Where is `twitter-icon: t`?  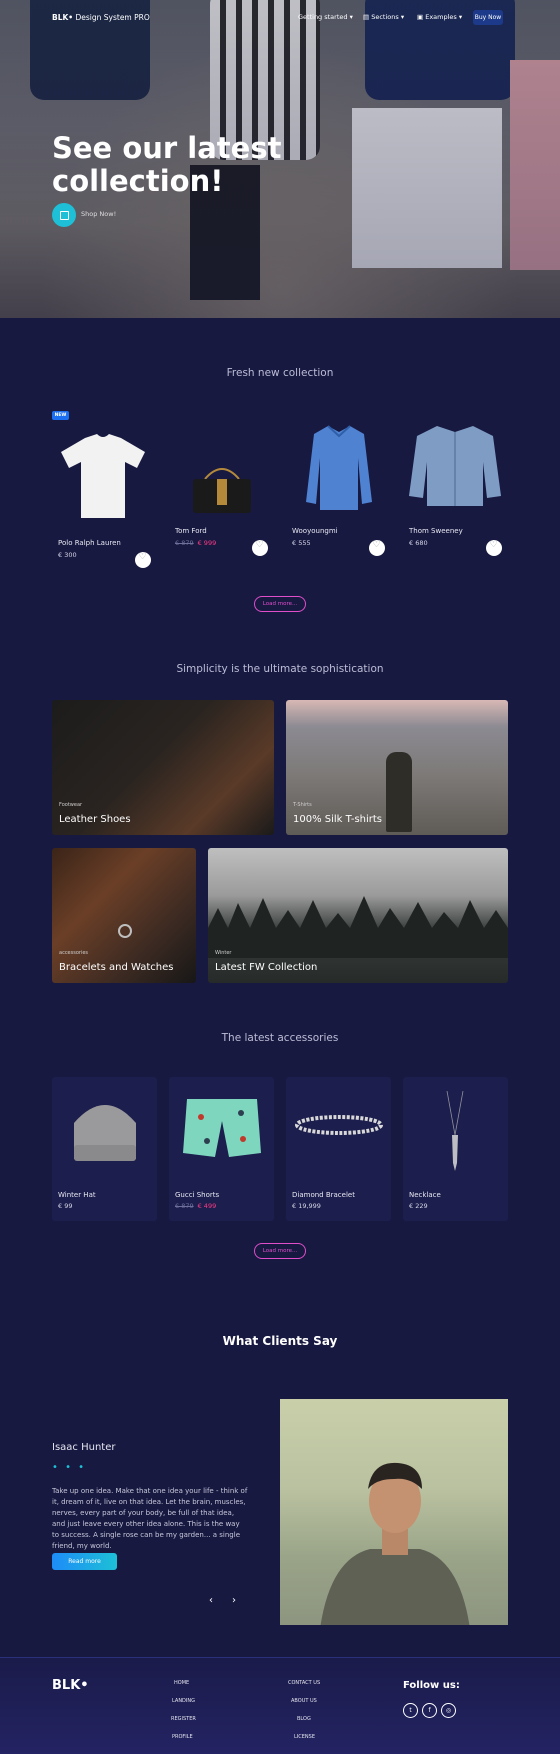
twitter-icon: t is located at coordinates (410, 1710).